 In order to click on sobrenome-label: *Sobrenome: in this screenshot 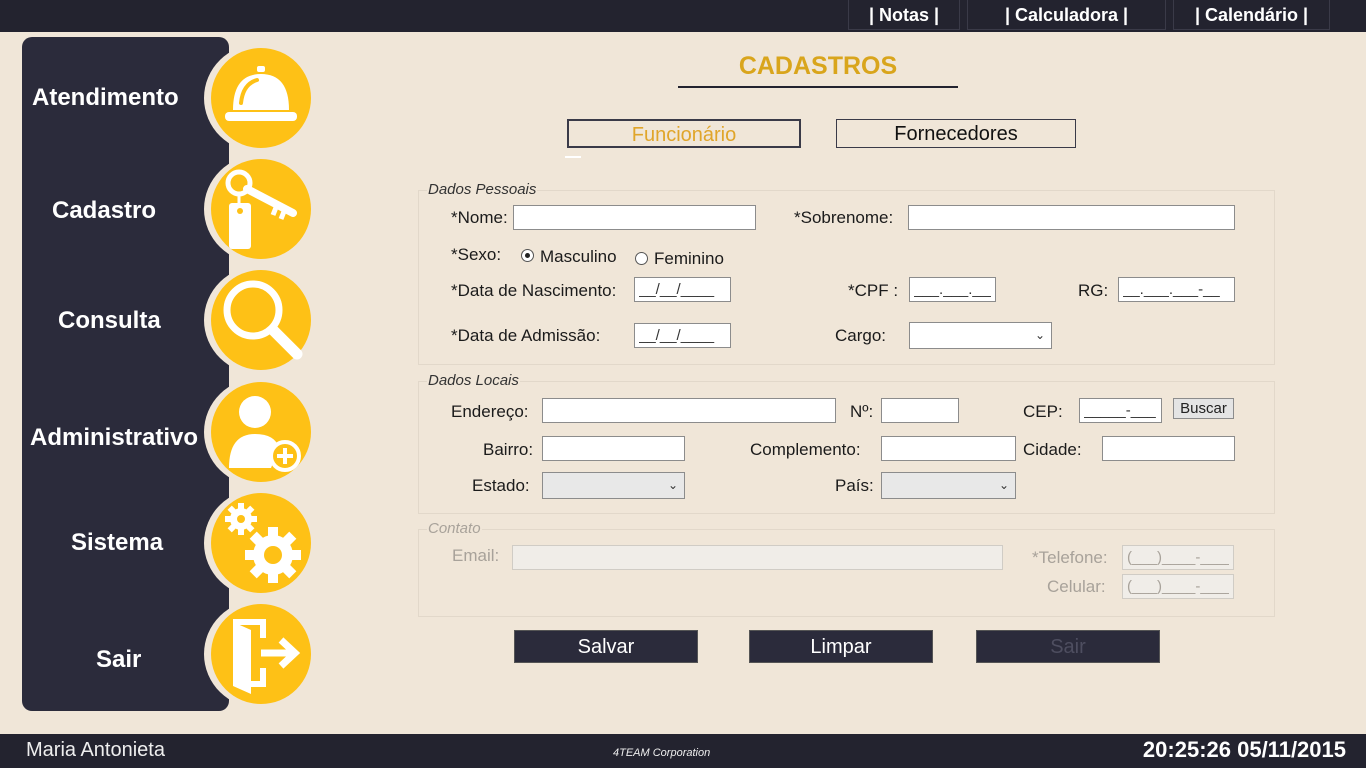, I will do `click(844, 217)`.